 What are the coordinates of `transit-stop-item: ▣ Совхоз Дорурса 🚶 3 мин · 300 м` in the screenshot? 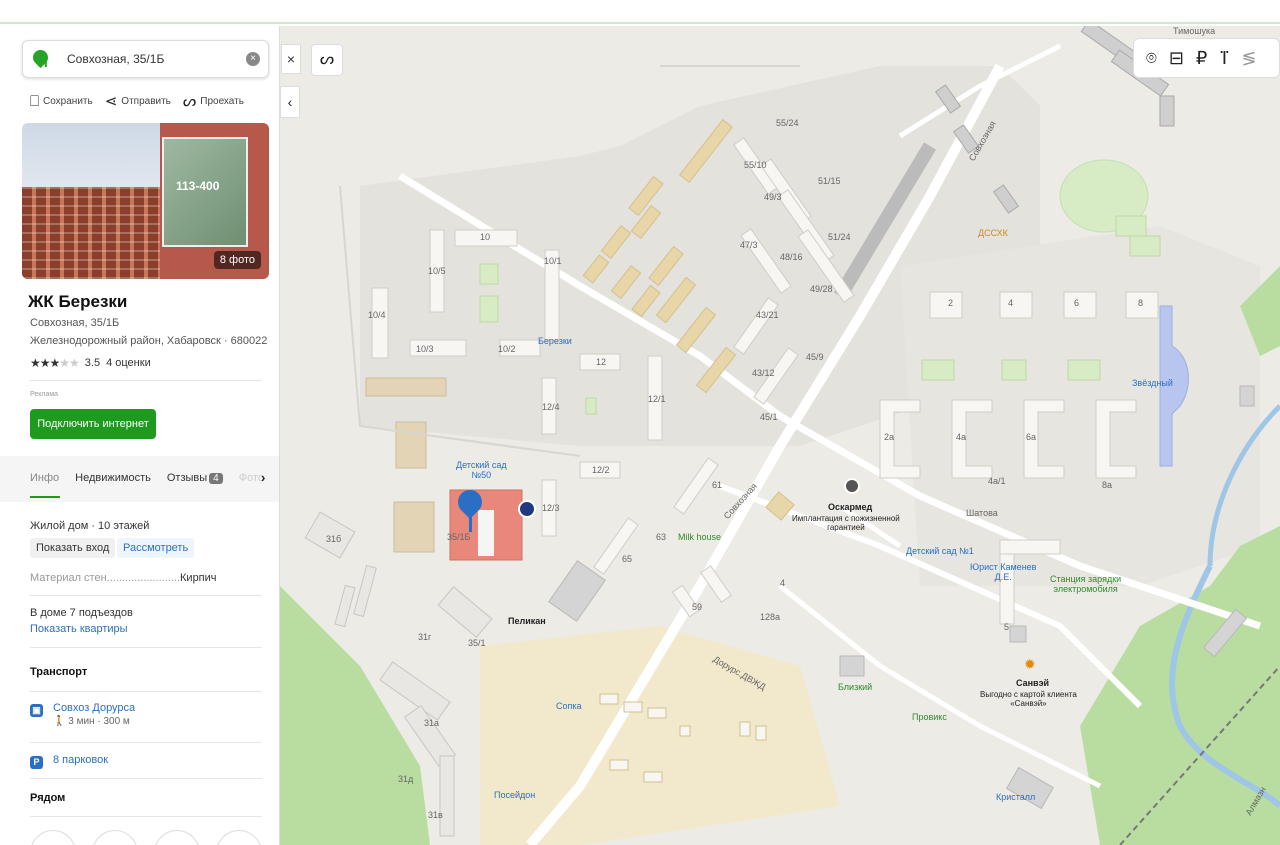 It's located at (82, 714).